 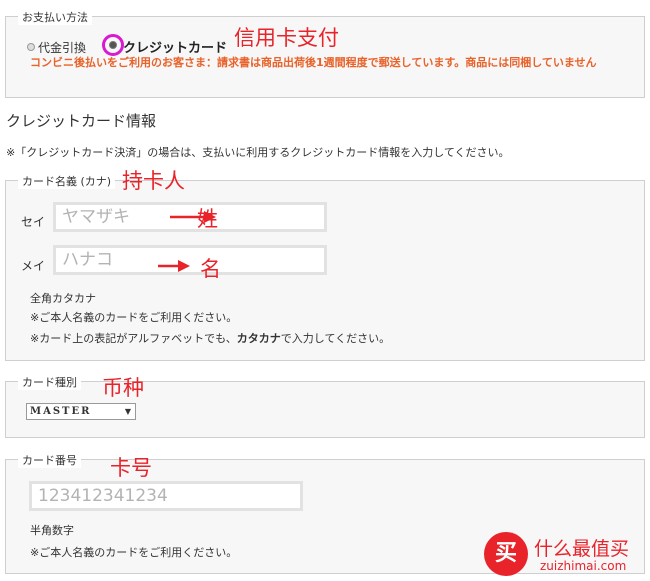 What do you see at coordinates (33, 266) in the screenshot?
I see `mei-label: メイ` at bounding box center [33, 266].